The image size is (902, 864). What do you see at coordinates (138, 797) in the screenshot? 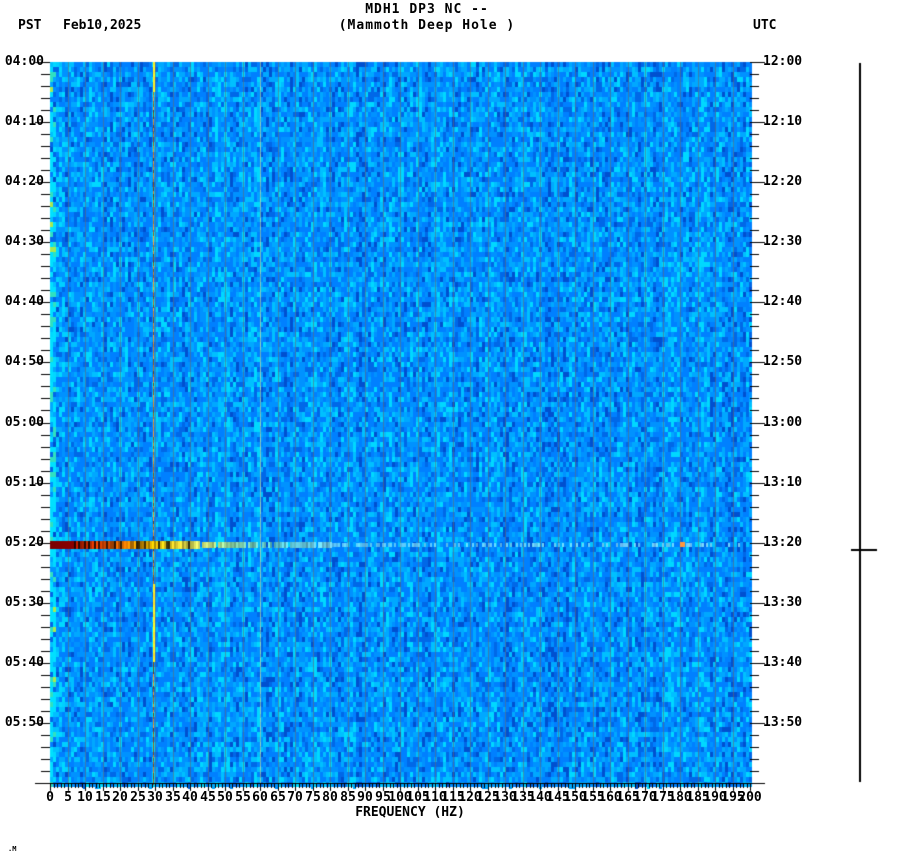
I see `frequency-tick-label: 25` at bounding box center [138, 797].